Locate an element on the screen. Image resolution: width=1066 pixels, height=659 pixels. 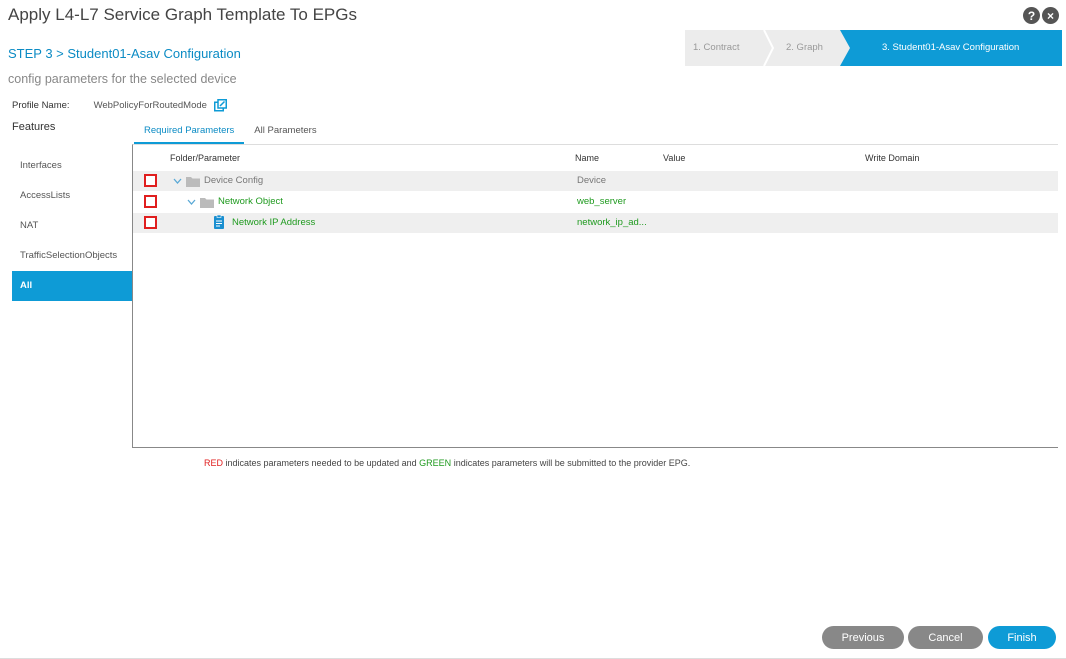
profile-value: WebPolicyForRoutedMode is located at coordinates (150, 105).